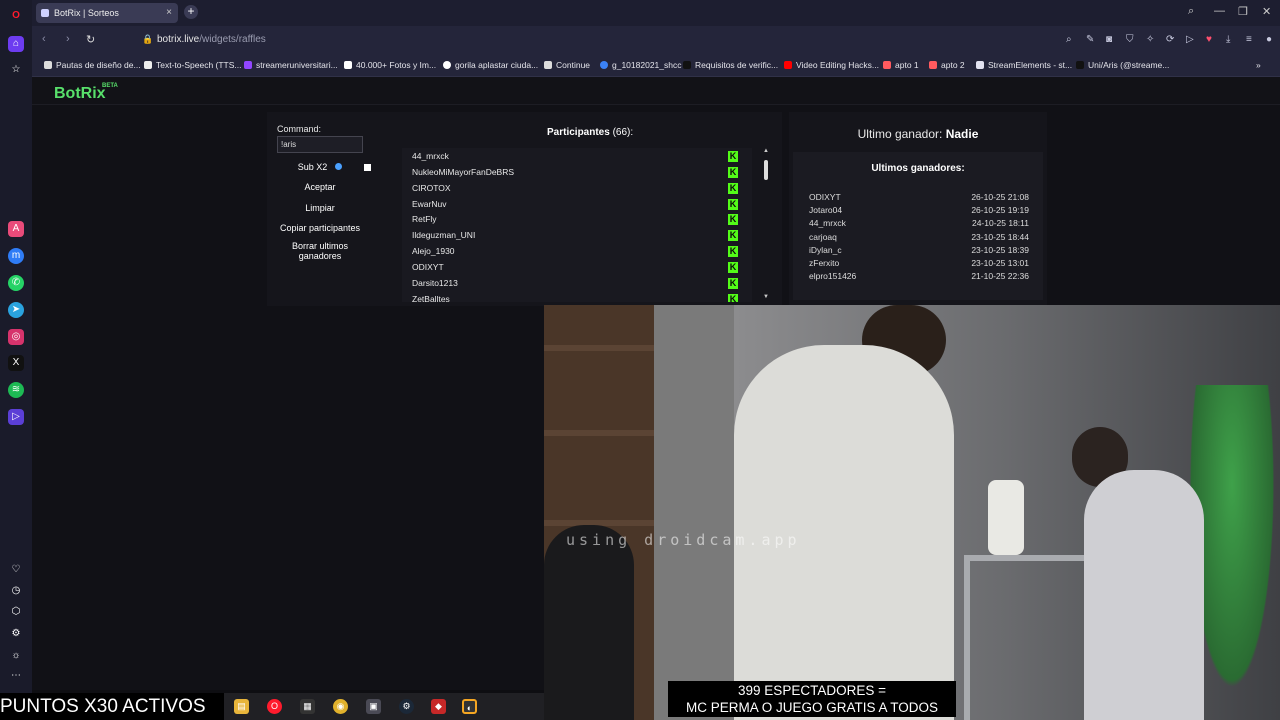 The width and height of the screenshot is (1280, 720). What do you see at coordinates (575, 156) in the screenshot?
I see `participant-row: 44_mrxck K` at bounding box center [575, 156].